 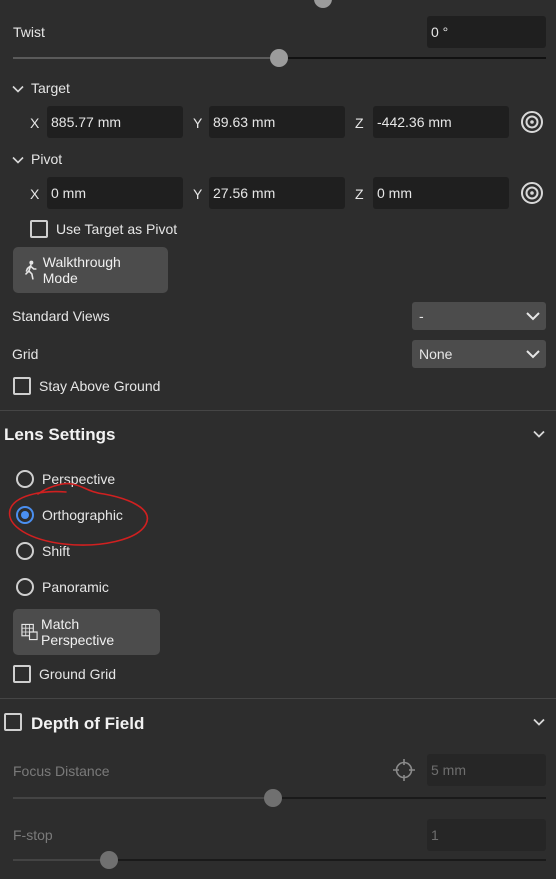 What do you see at coordinates (22, 674) in the screenshot?
I see `ground-grid-checkbox` at bounding box center [22, 674].